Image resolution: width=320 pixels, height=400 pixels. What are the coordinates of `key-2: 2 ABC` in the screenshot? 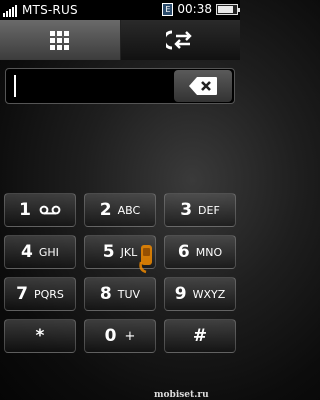 It's located at (120, 210).